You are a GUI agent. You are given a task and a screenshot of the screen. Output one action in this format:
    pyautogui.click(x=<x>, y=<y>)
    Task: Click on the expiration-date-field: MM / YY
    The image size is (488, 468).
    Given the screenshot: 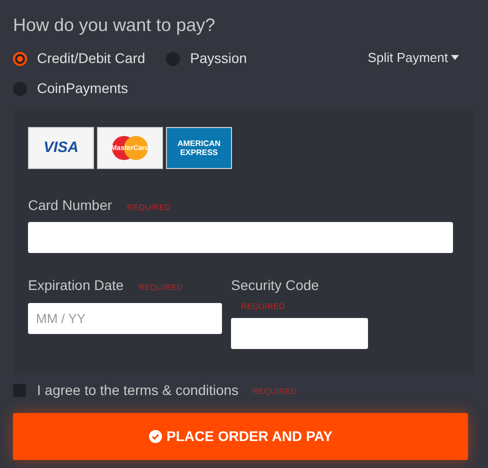 What is the action you would take?
    pyautogui.click(x=125, y=318)
    